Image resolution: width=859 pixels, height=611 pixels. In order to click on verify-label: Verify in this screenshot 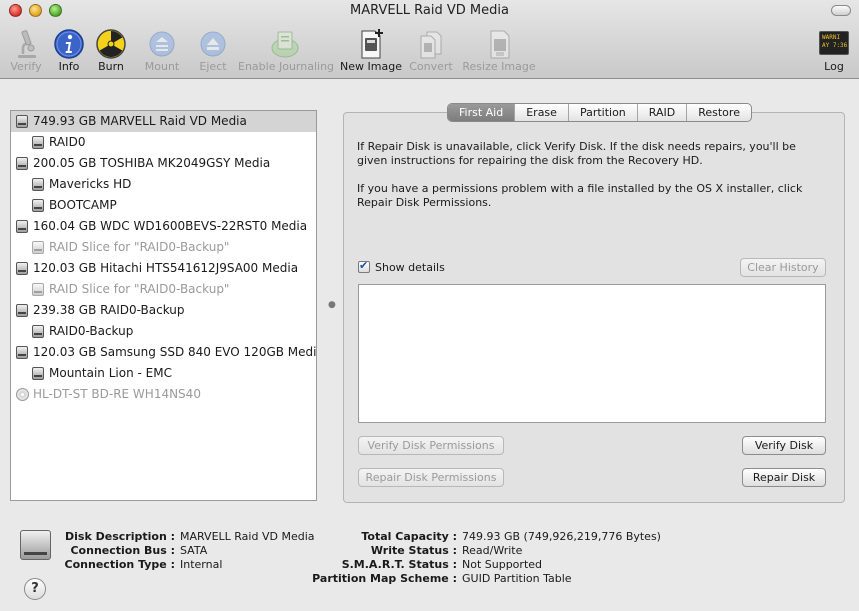, I will do `click(26, 66)`.